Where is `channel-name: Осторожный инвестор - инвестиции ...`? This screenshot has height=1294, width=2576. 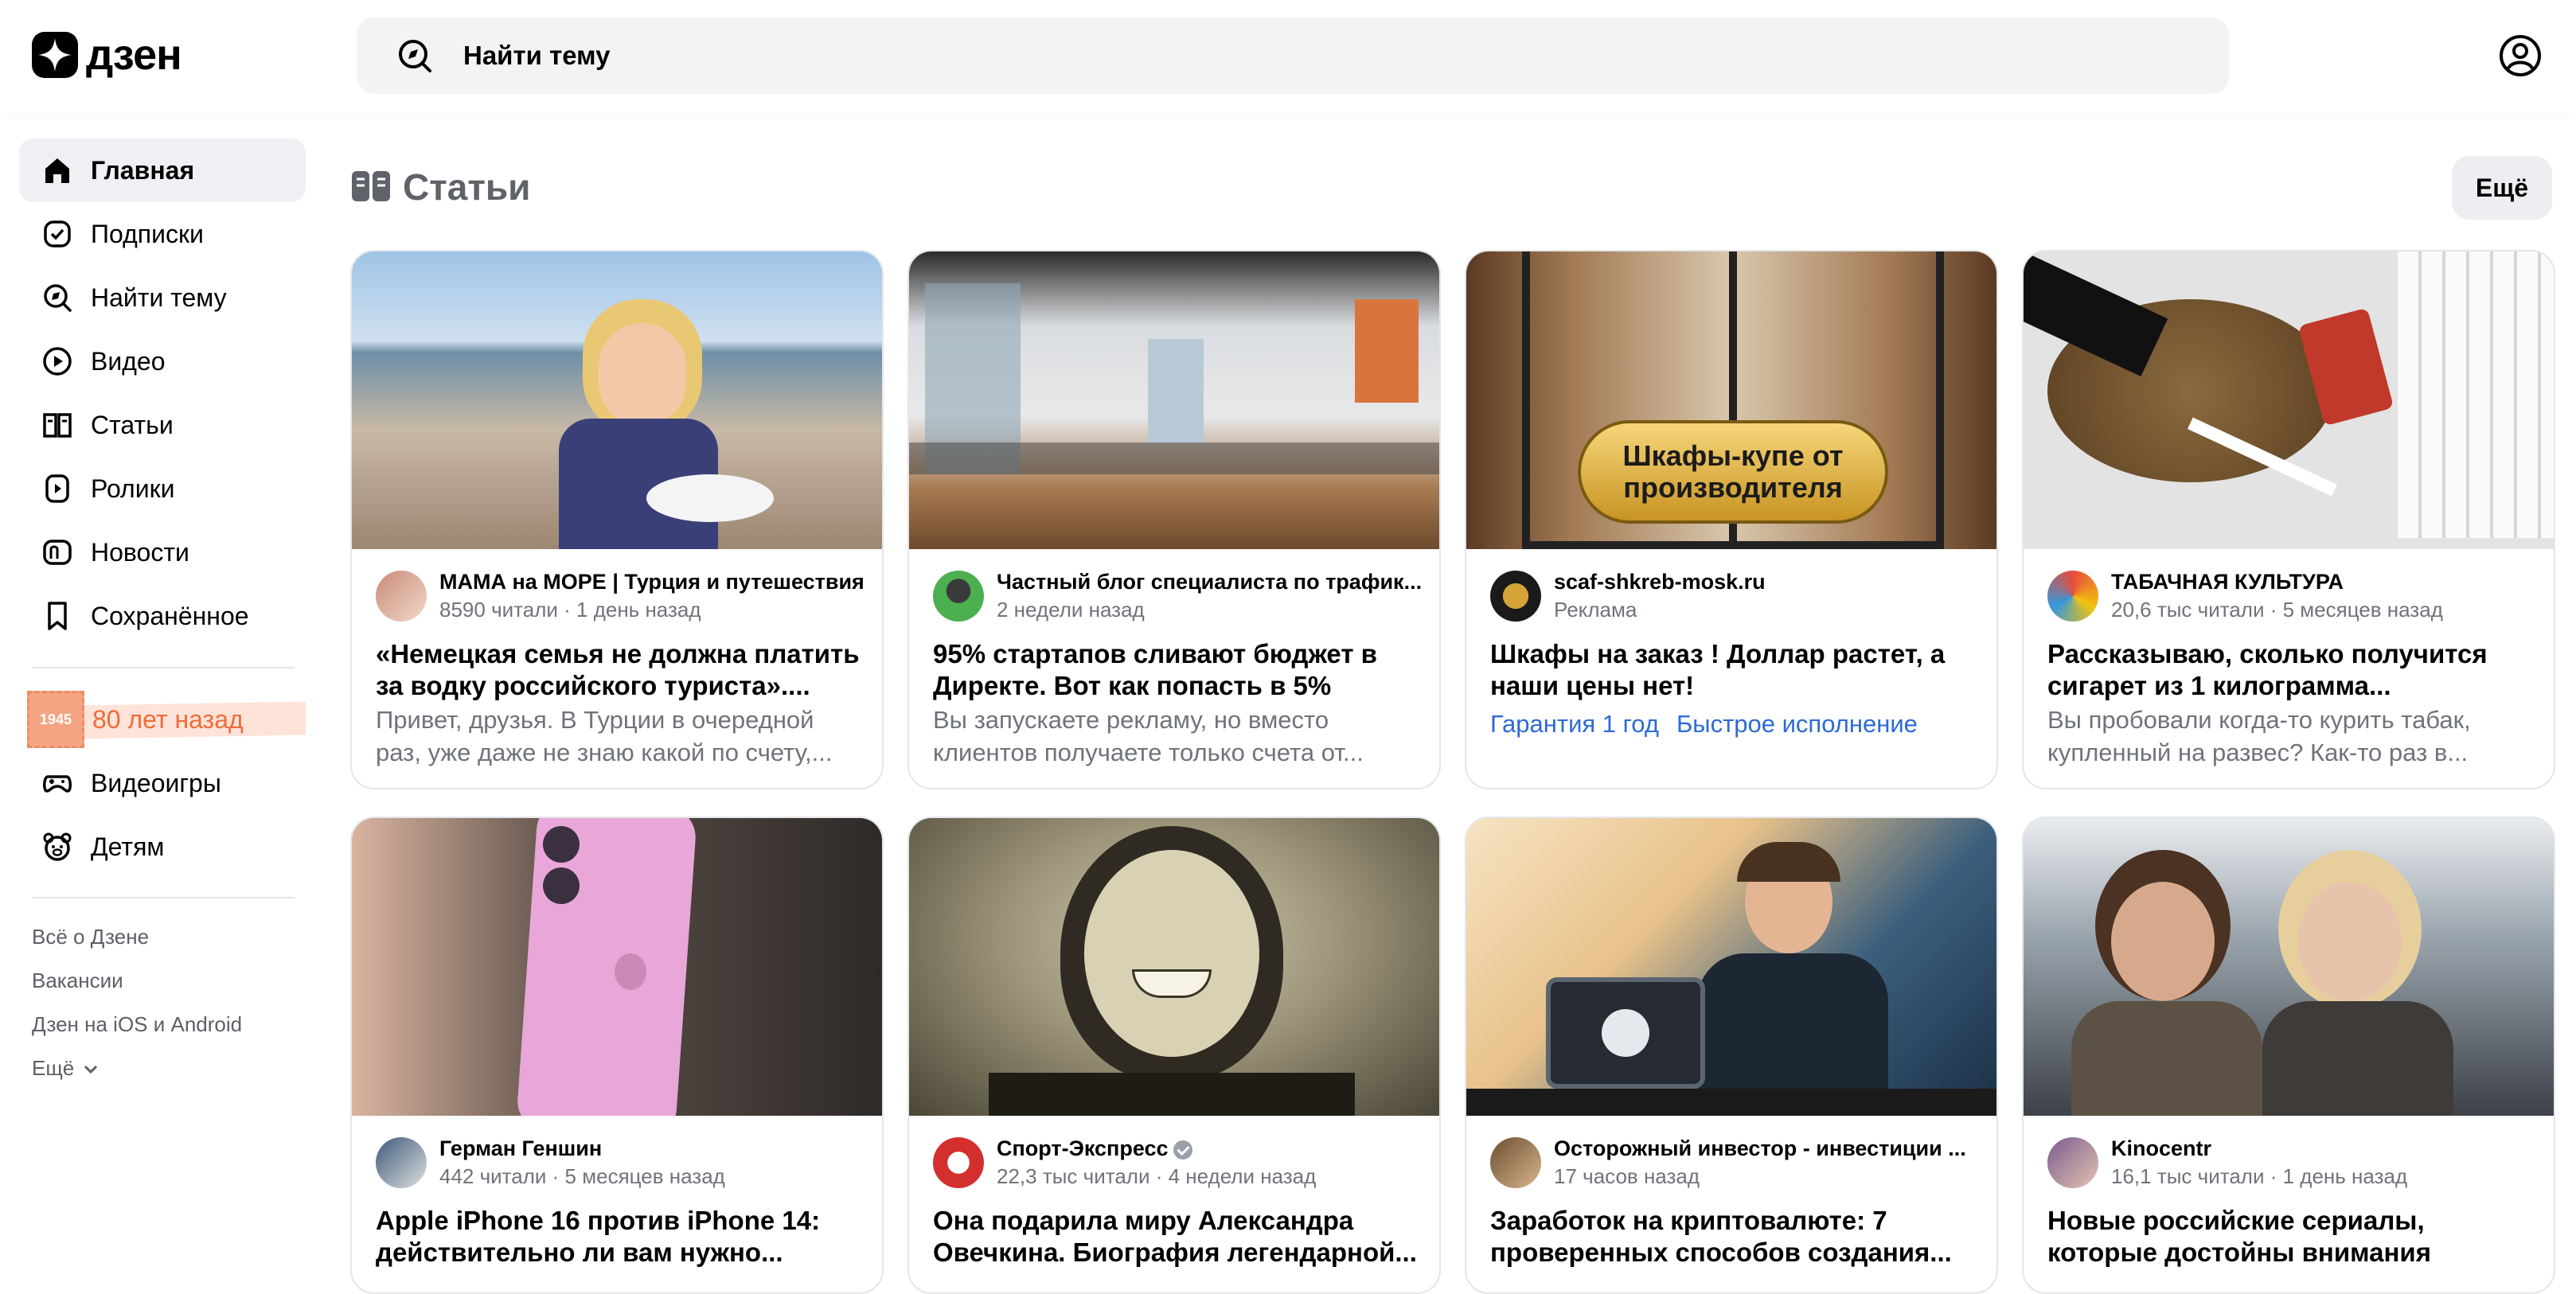
channel-name: Осторожный инвестор - инвестиции ... is located at coordinates (1769, 1148).